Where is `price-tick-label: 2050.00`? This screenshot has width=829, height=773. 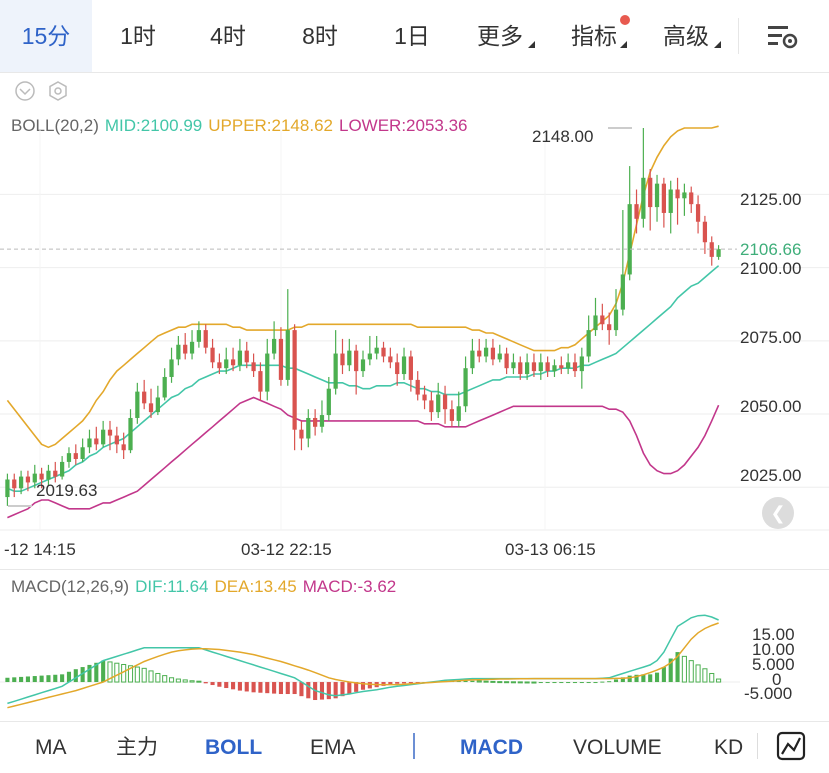
price-tick-label: 2050.00 is located at coordinates (771, 406).